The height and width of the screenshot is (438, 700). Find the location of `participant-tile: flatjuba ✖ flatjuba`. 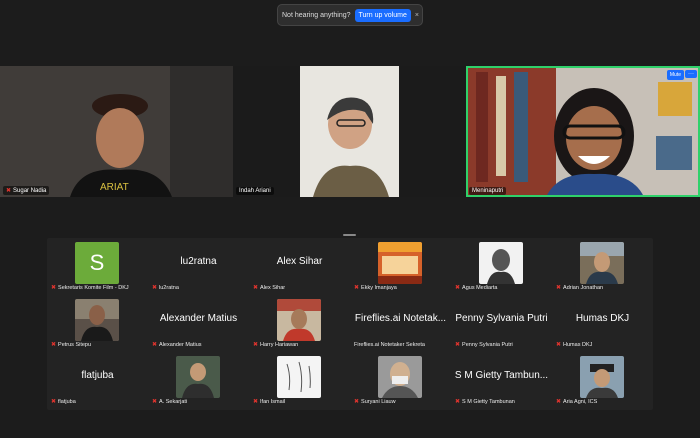

participant-tile: flatjuba ✖ flatjuba is located at coordinates (97, 380).